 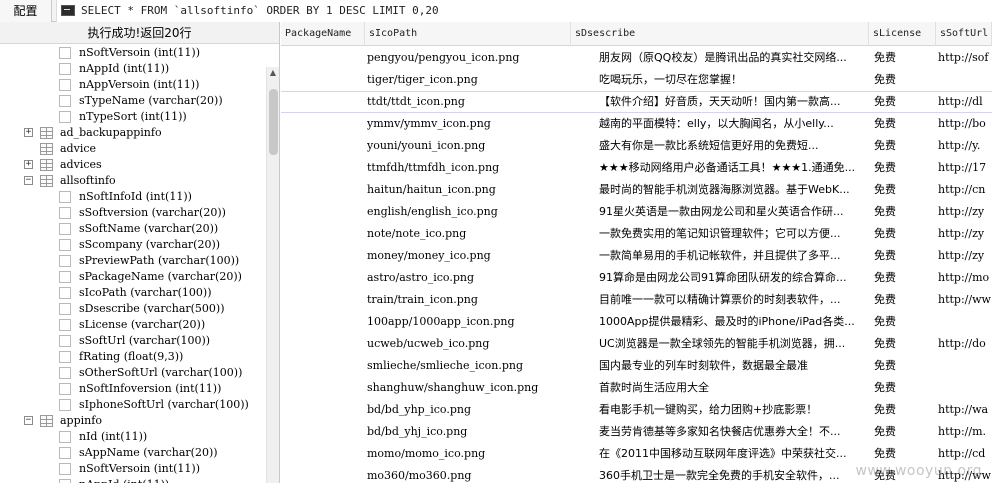 I want to click on tree-column-item: sSoftversion (varchar(20)), so click(x=133, y=213).